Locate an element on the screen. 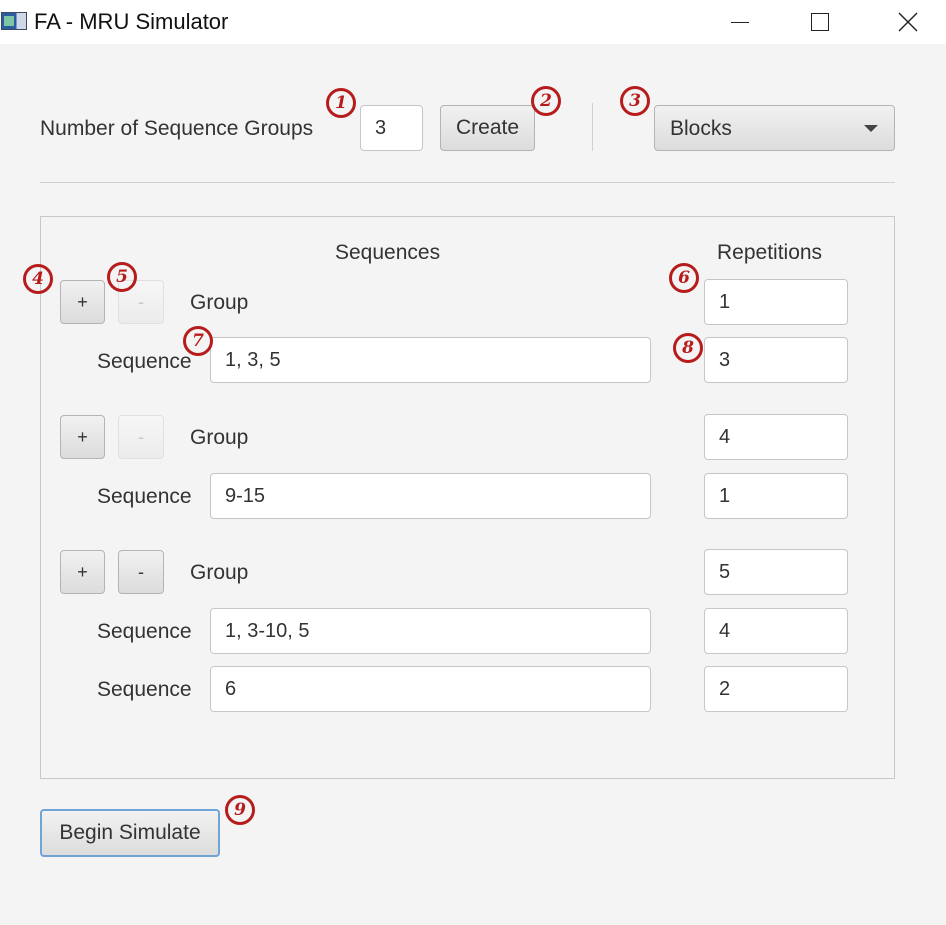  chevron-down-icon is located at coordinates (871, 128).